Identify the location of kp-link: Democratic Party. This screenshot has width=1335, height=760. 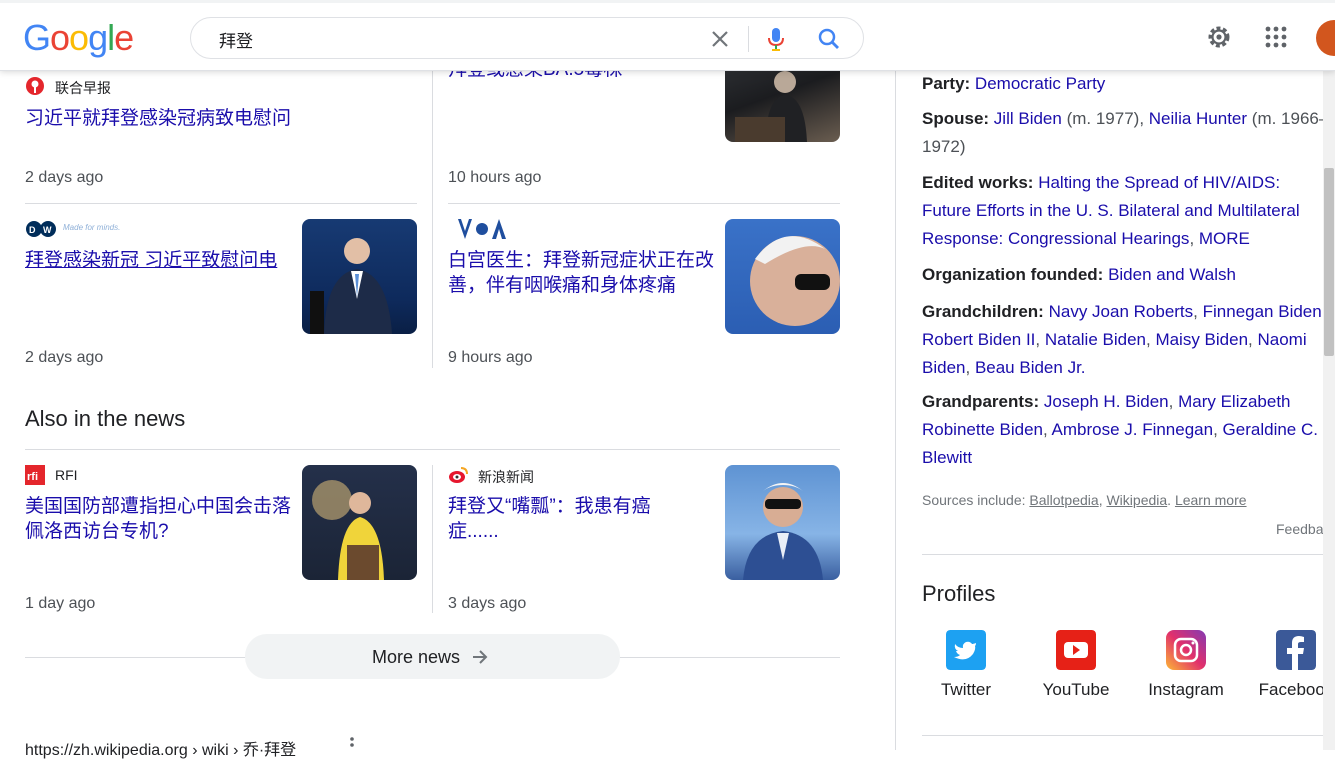
(1040, 83).